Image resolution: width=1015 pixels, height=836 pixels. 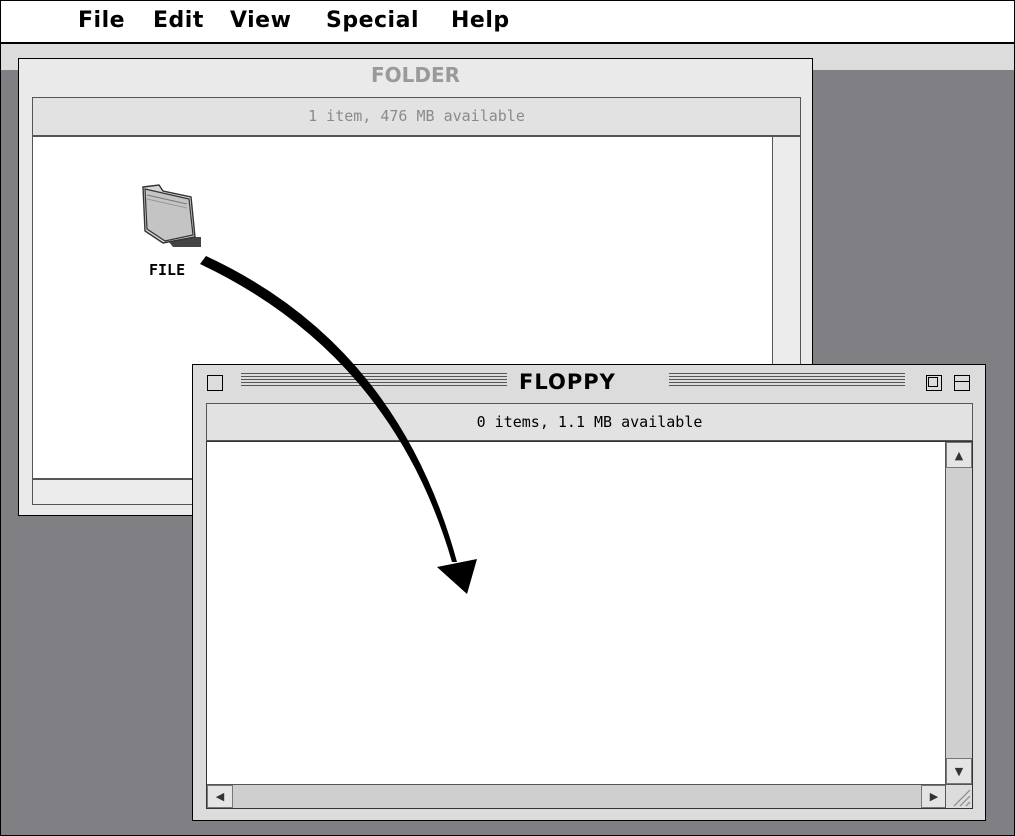 I want to click on drag-arrow-icon, so click(x=338, y=425).